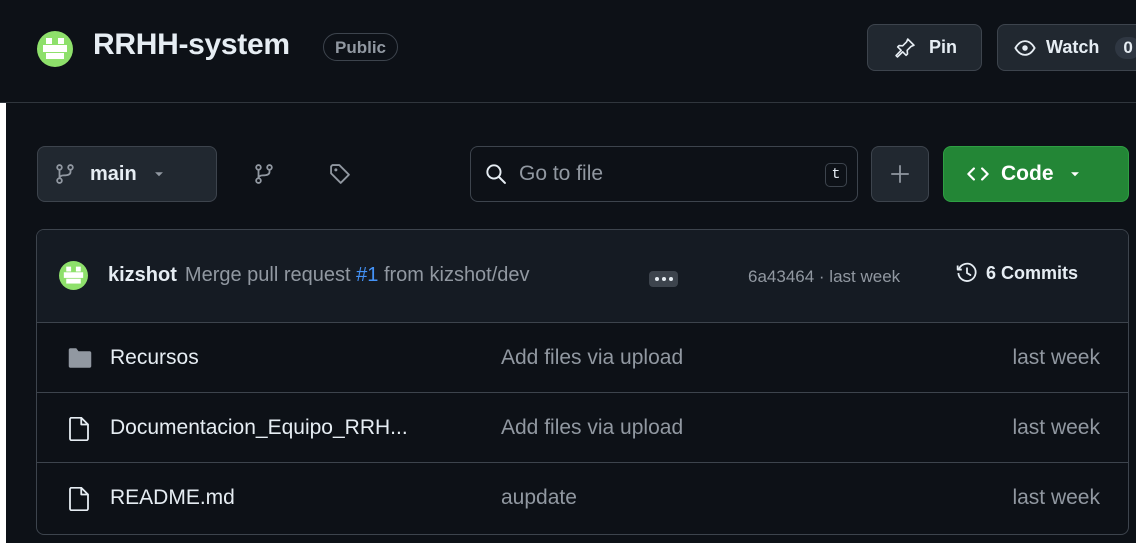 The image size is (1136, 543). What do you see at coordinates (582, 498) in the screenshot?
I see `file-row: README.md aupdate last week` at bounding box center [582, 498].